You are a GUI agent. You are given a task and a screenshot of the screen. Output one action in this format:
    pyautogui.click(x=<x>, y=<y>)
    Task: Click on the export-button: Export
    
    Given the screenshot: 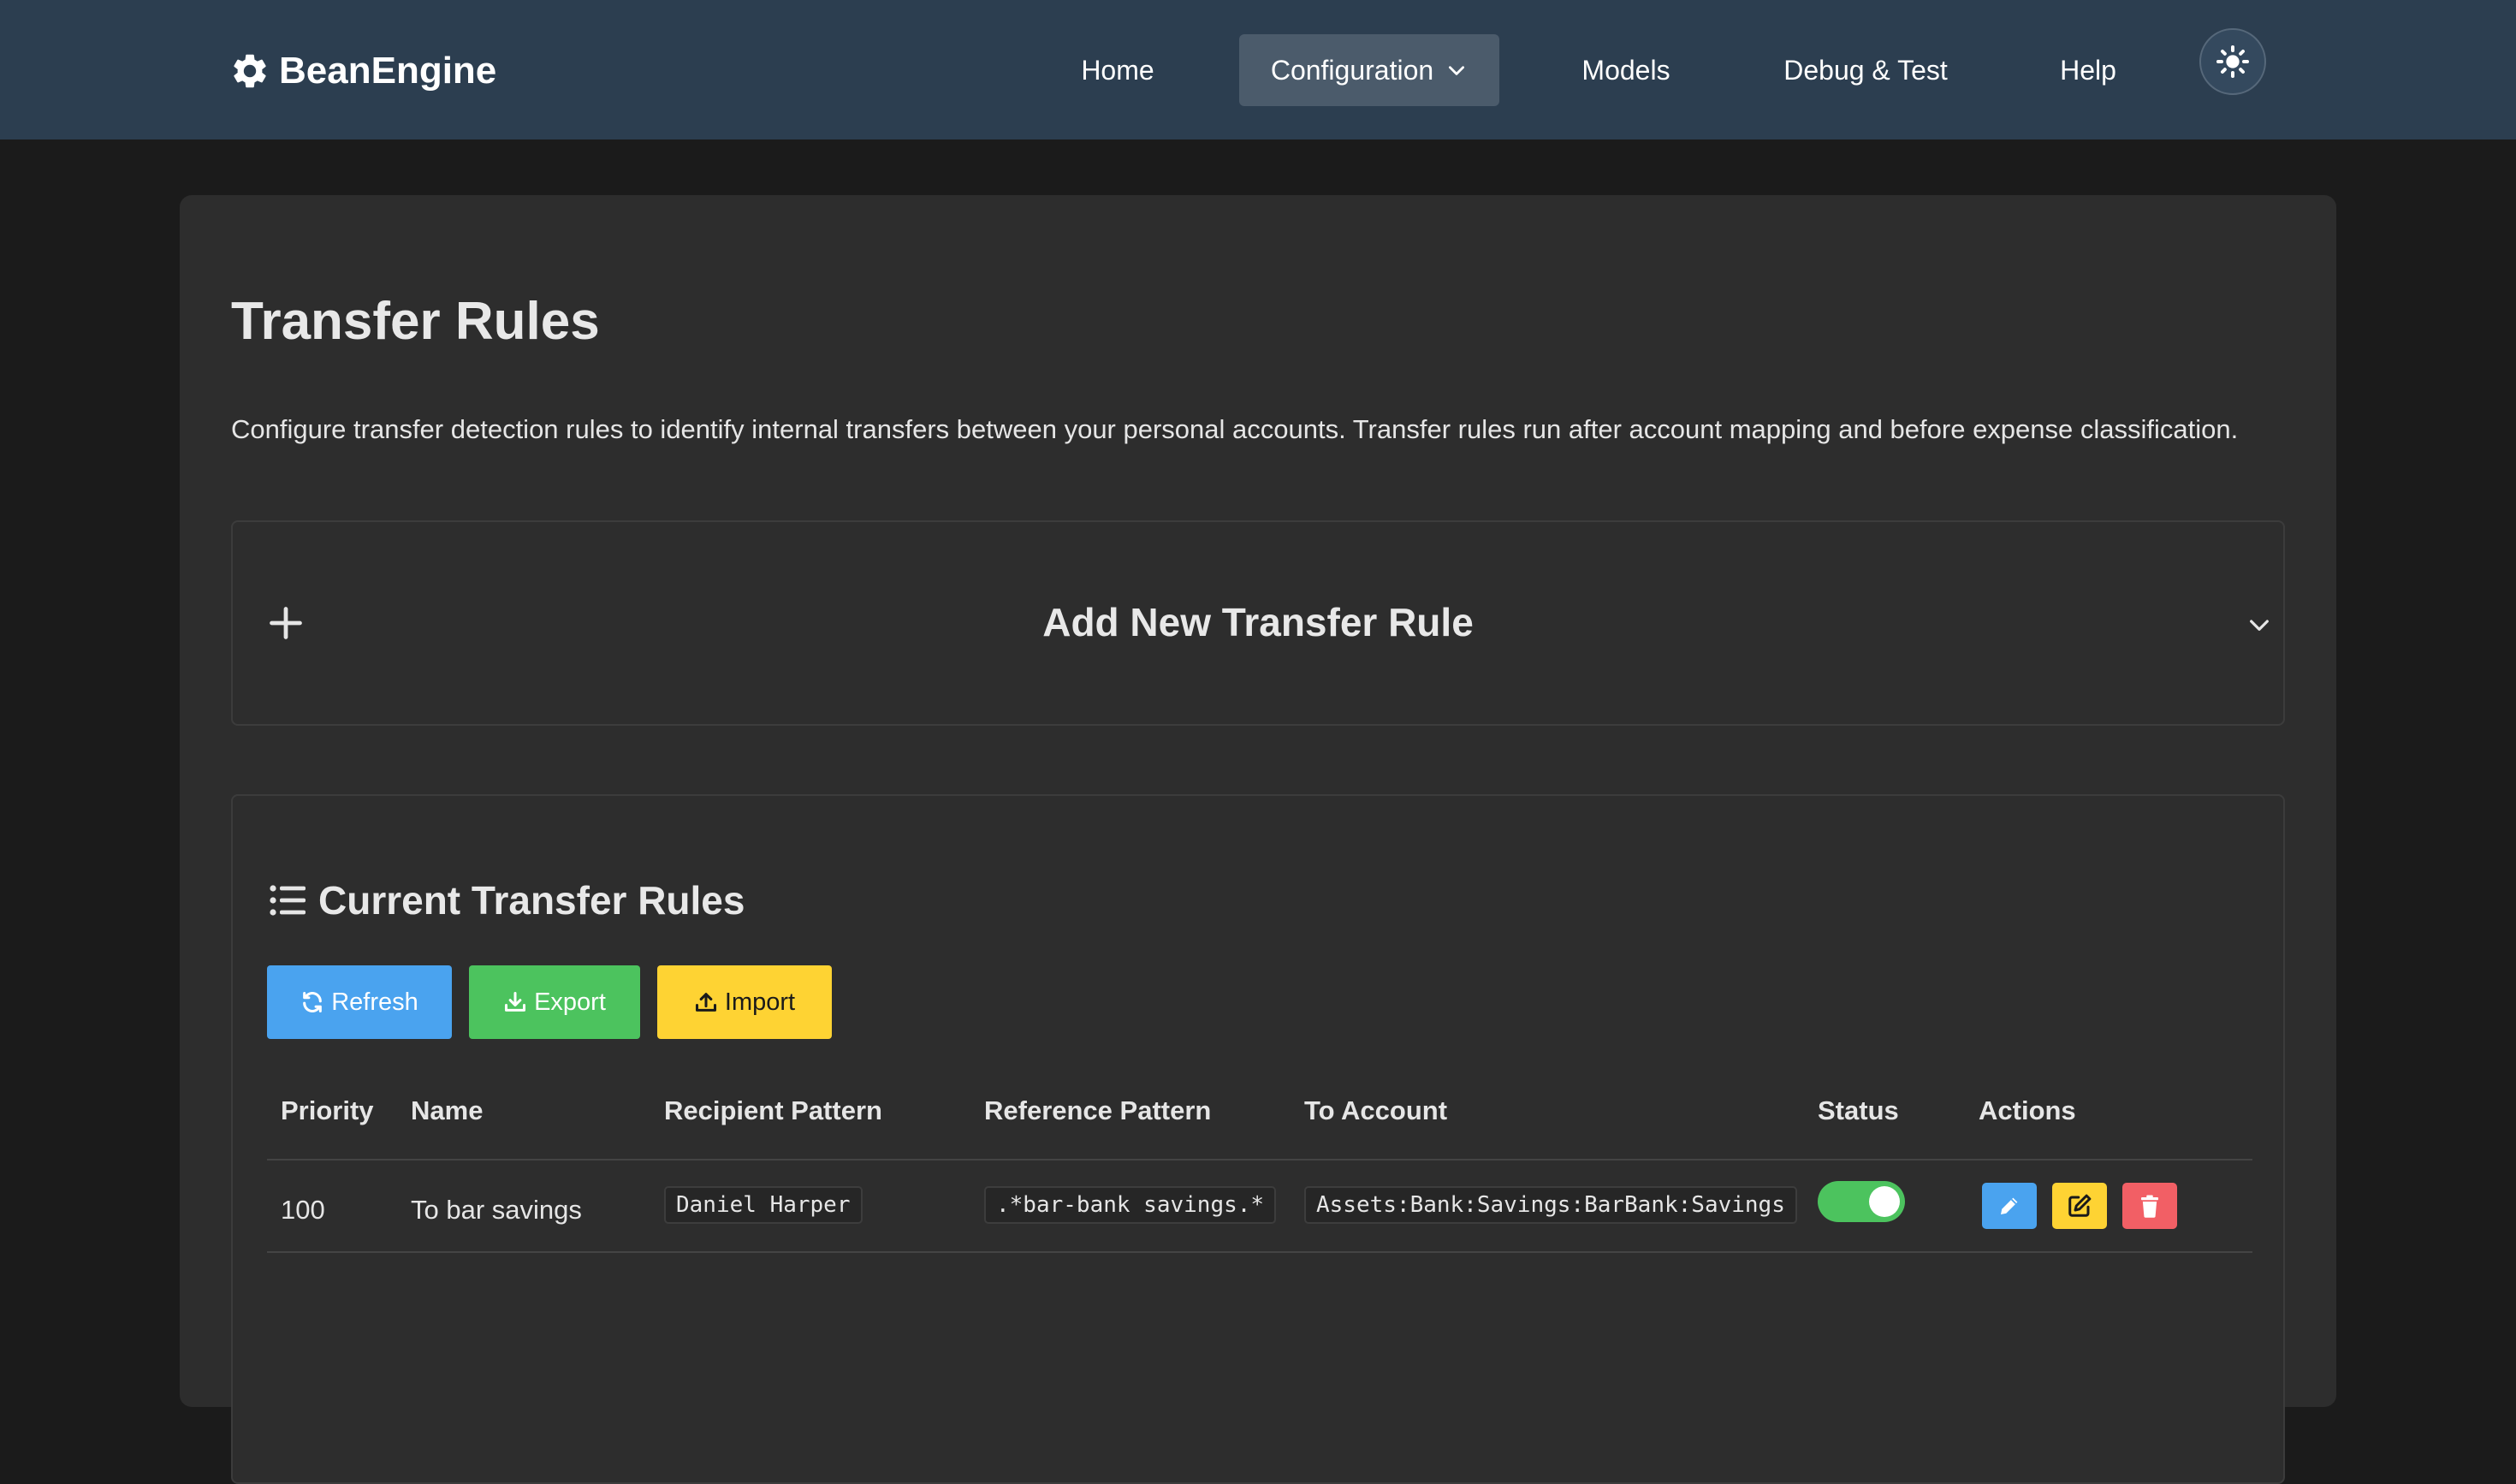 What is the action you would take?
    pyautogui.click(x=554, y=1002)
    